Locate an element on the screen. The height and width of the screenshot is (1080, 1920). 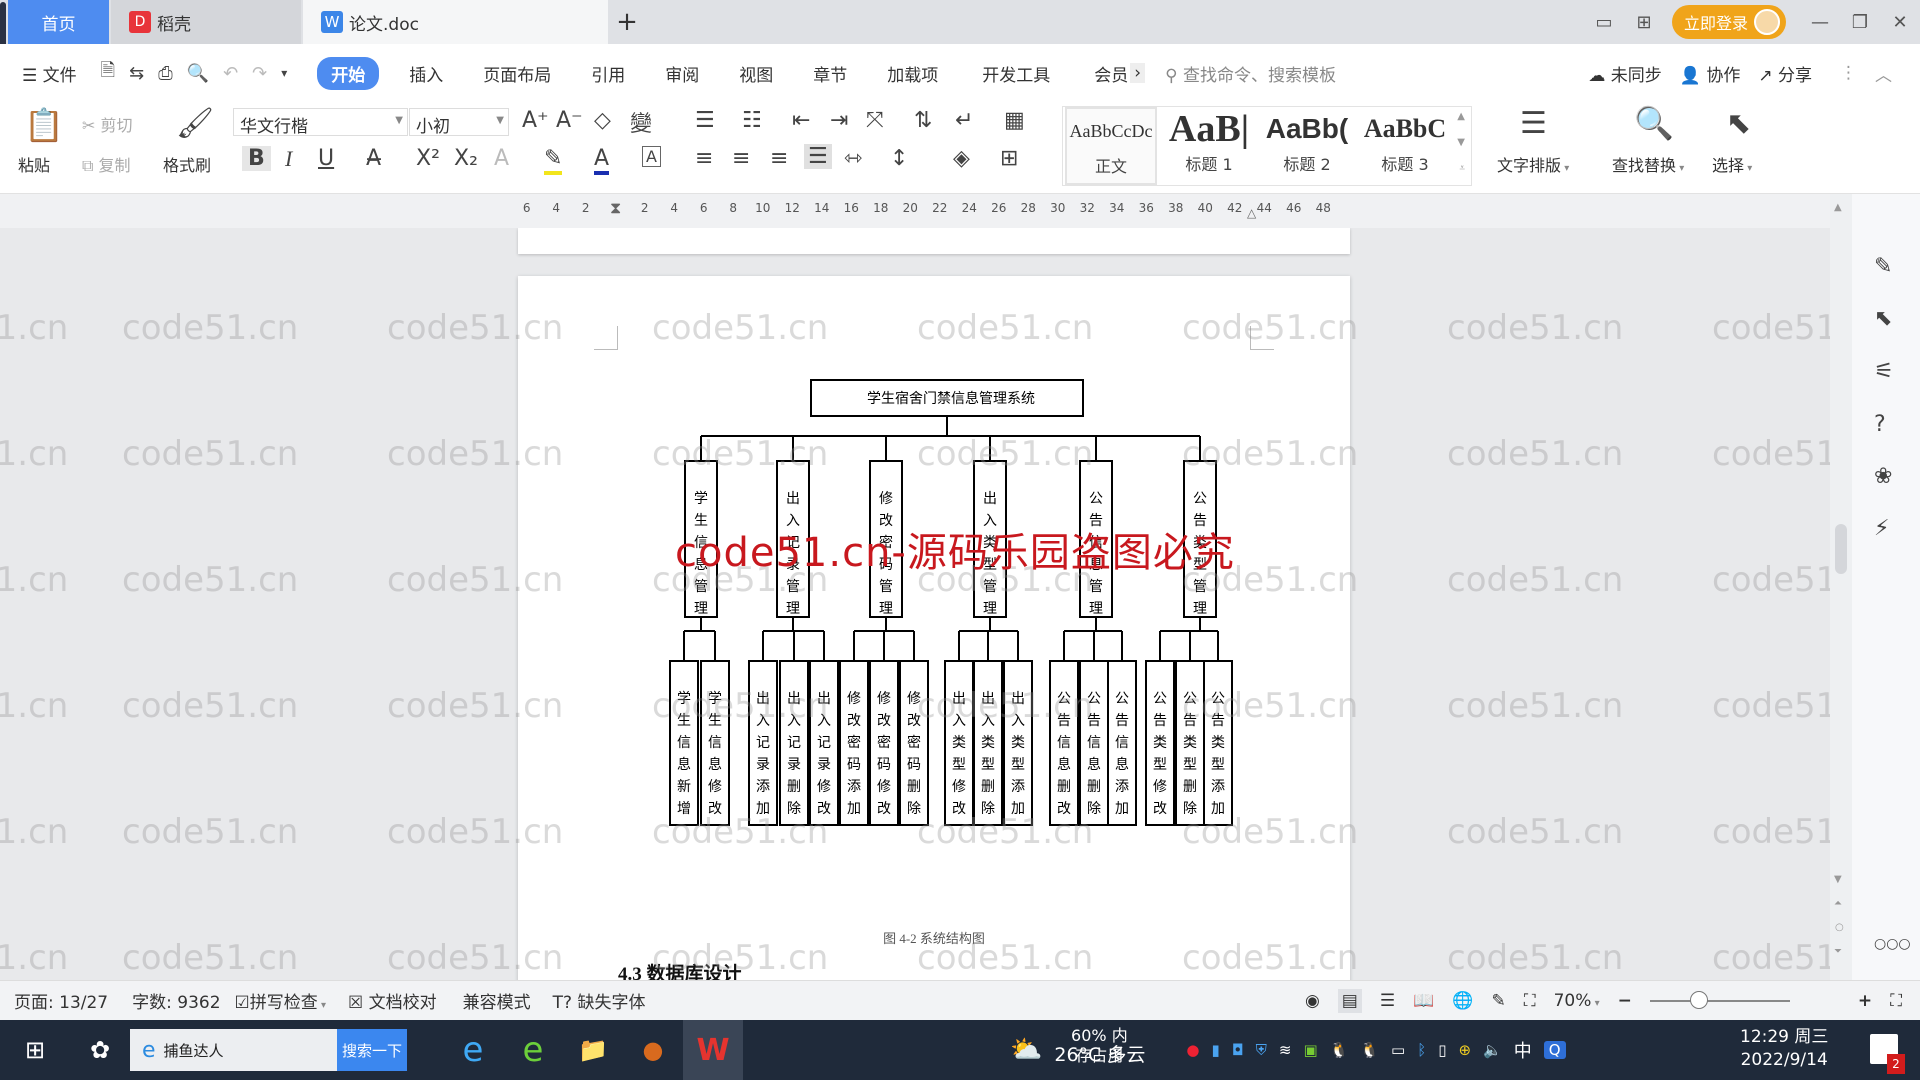
qq-icon: 🐧 is located at coordinates (1339, 1050).